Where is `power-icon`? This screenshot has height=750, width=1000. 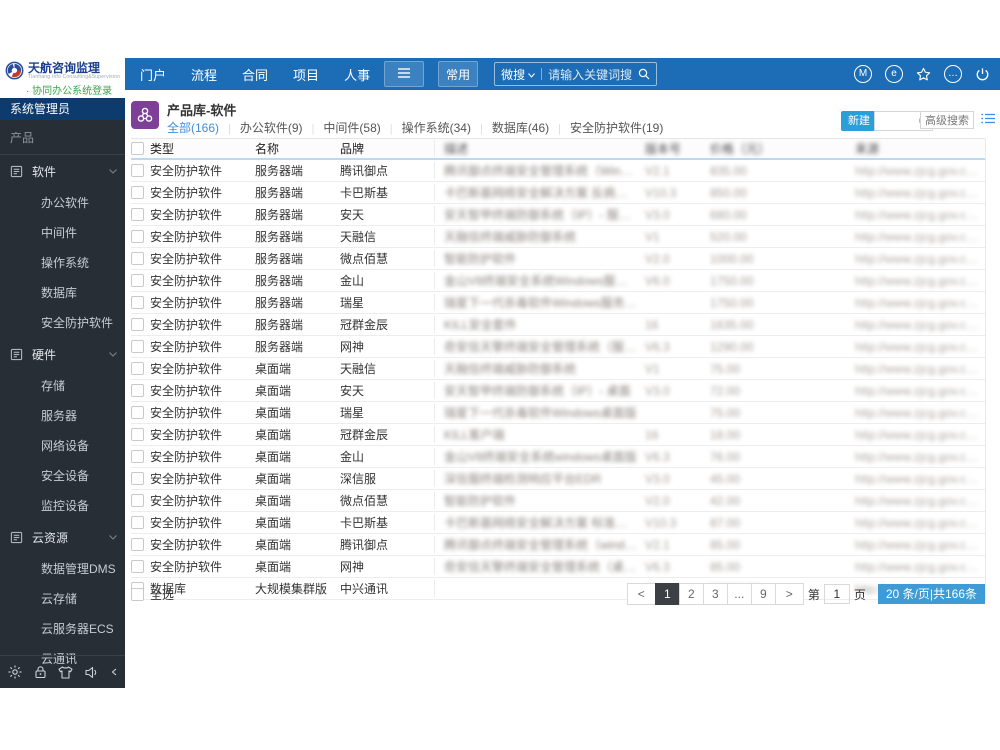
power-icon is located at coordinates (982, 74).